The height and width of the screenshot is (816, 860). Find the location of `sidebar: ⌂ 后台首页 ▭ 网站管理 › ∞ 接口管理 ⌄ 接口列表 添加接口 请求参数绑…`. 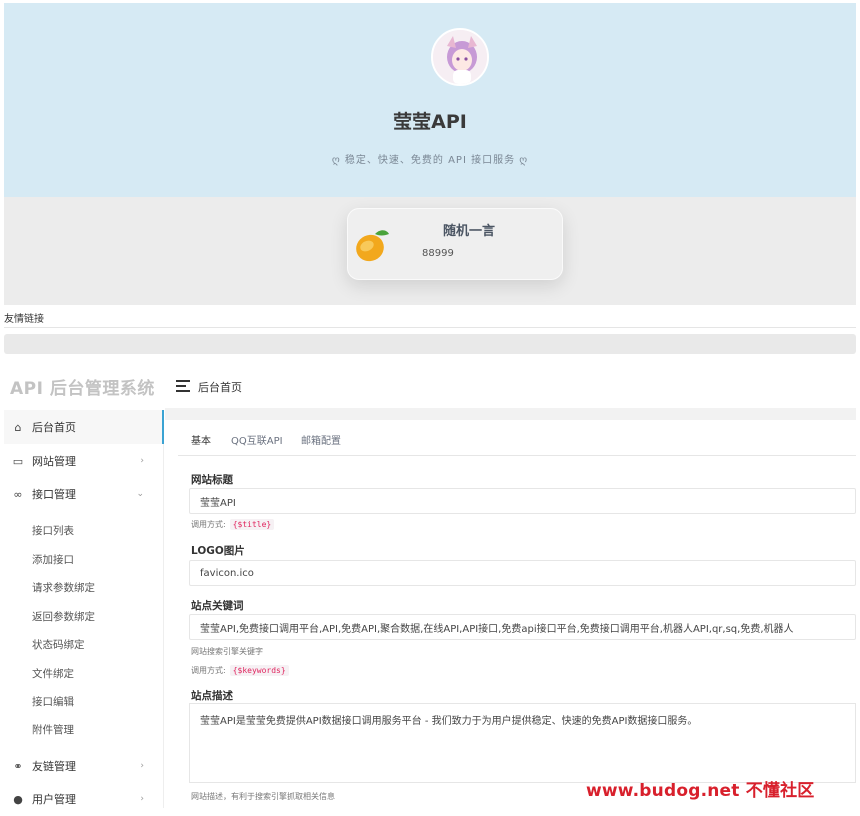

sidebar: ⌂ 后台首页 ▭ 网站管理 › ∞ 接口管理 ⌄ 接口列表 添加接口 请求参数绑… is located at coordinates (84, 609).